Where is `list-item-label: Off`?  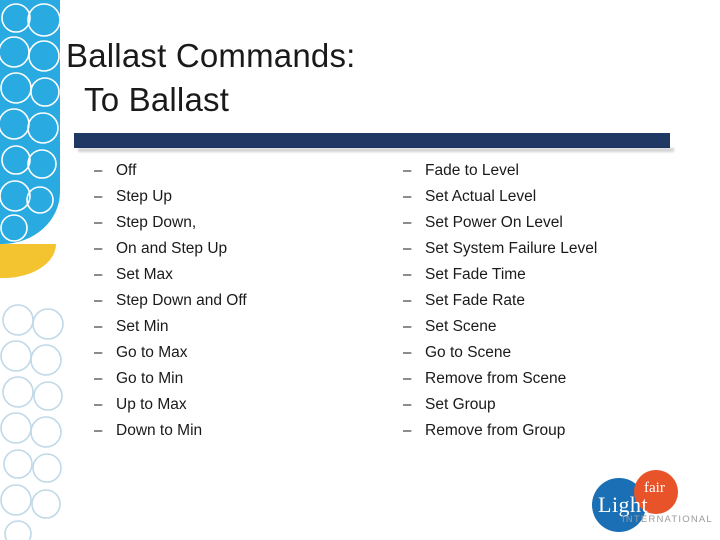 list-item-label: Off is located at coordinates (126, 170).